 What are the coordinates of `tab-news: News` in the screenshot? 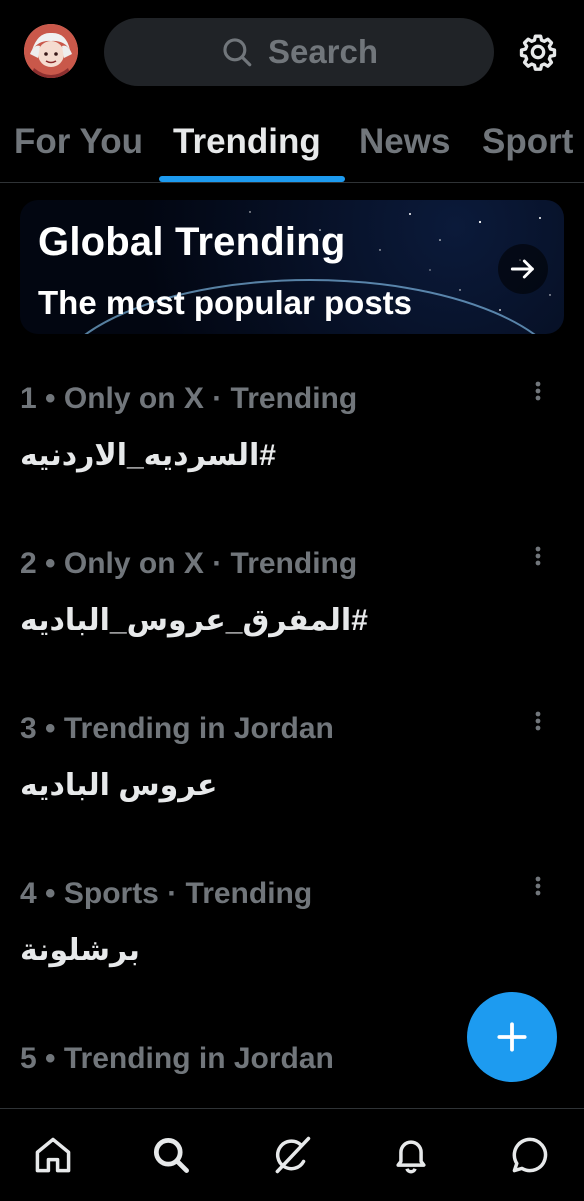 It's located at (404, 142).